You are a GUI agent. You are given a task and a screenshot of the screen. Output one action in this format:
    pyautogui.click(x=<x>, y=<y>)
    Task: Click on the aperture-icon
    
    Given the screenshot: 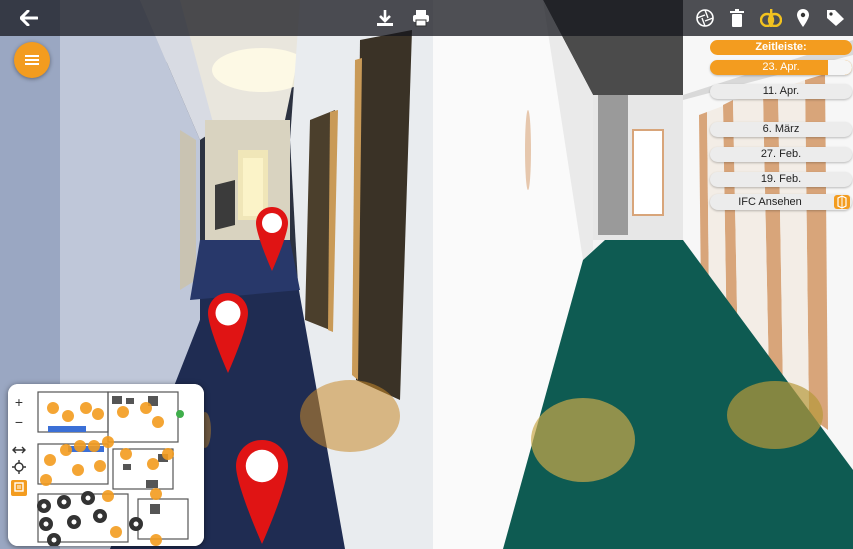 What is the action you would take?
    pyautogui.click(x=705, y=18)
    